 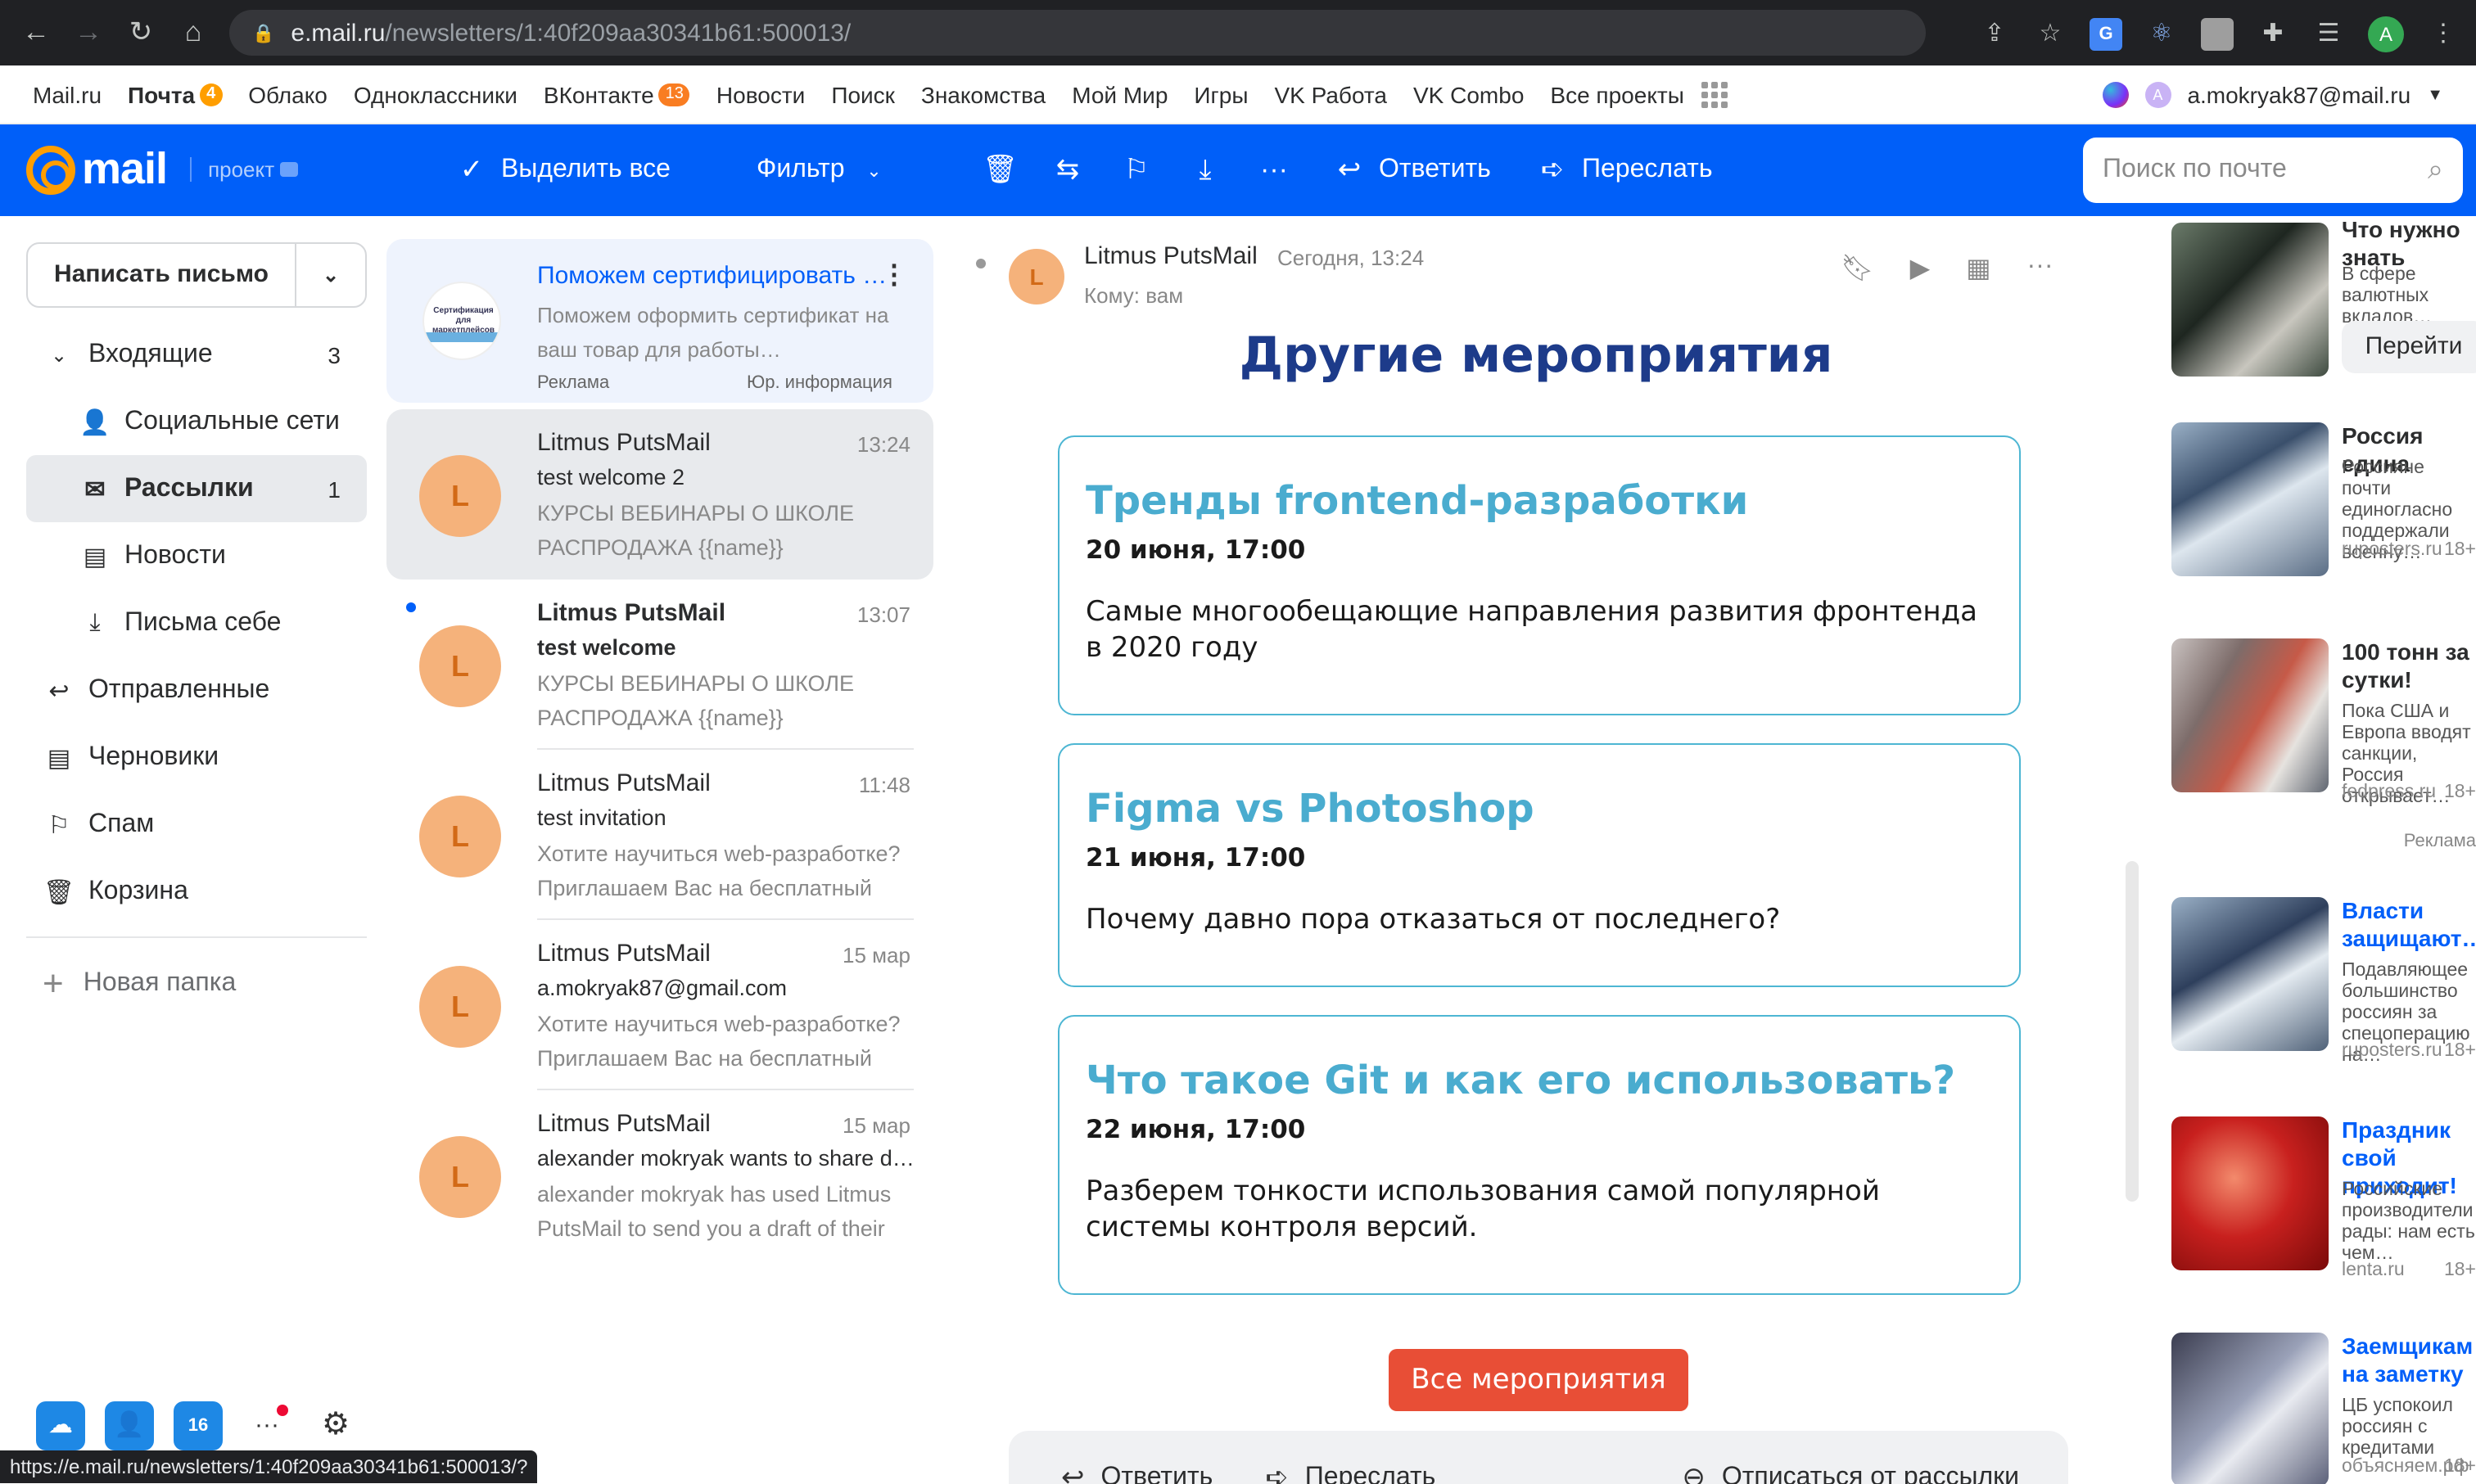 I want to click on mail-logo: mail проект, so click(x=162, y=169).